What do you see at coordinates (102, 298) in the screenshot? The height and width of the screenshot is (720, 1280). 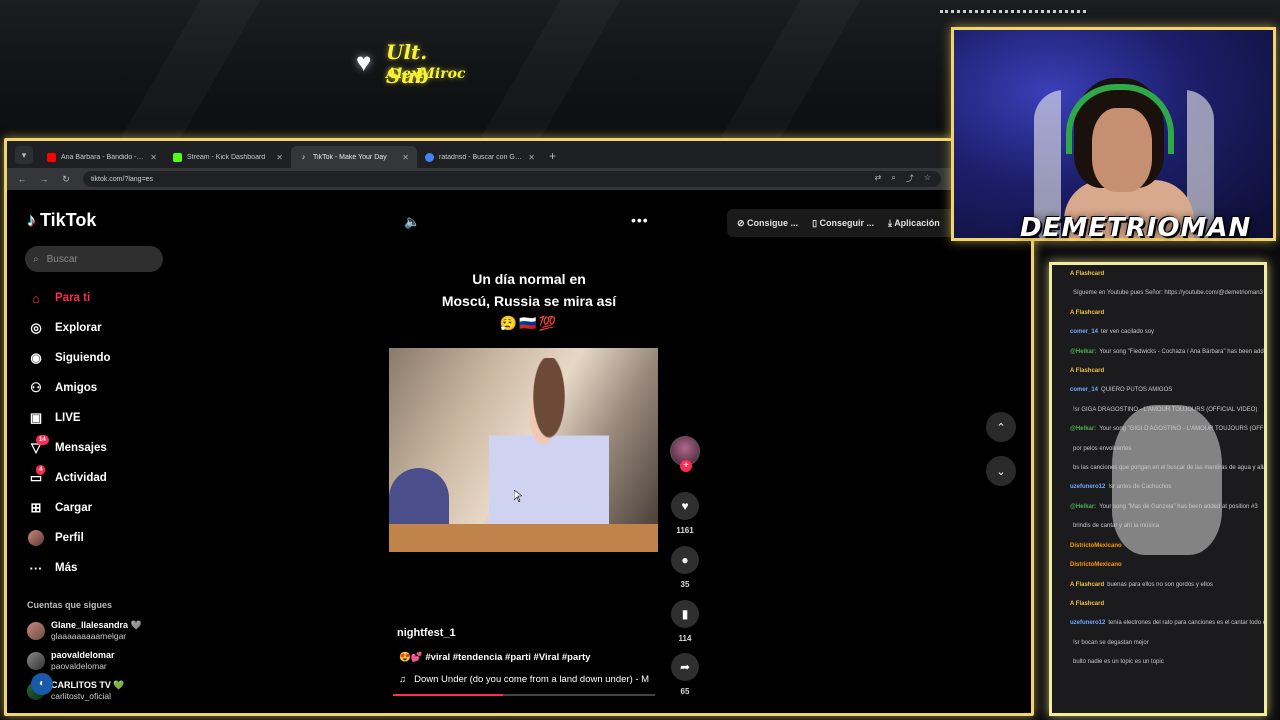 I see `sidebar-item-para-ti: ⌂ Para ti` at bounding box center [102, 298].